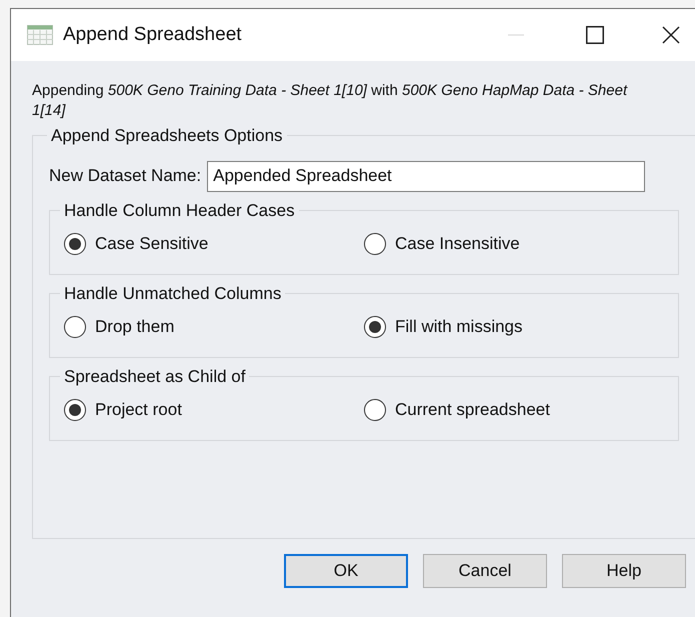  What do you see at coordinates (457, 244) in the screenshot?
I see `radio-label: Case Insensitive` at bounding box center [457, 244].